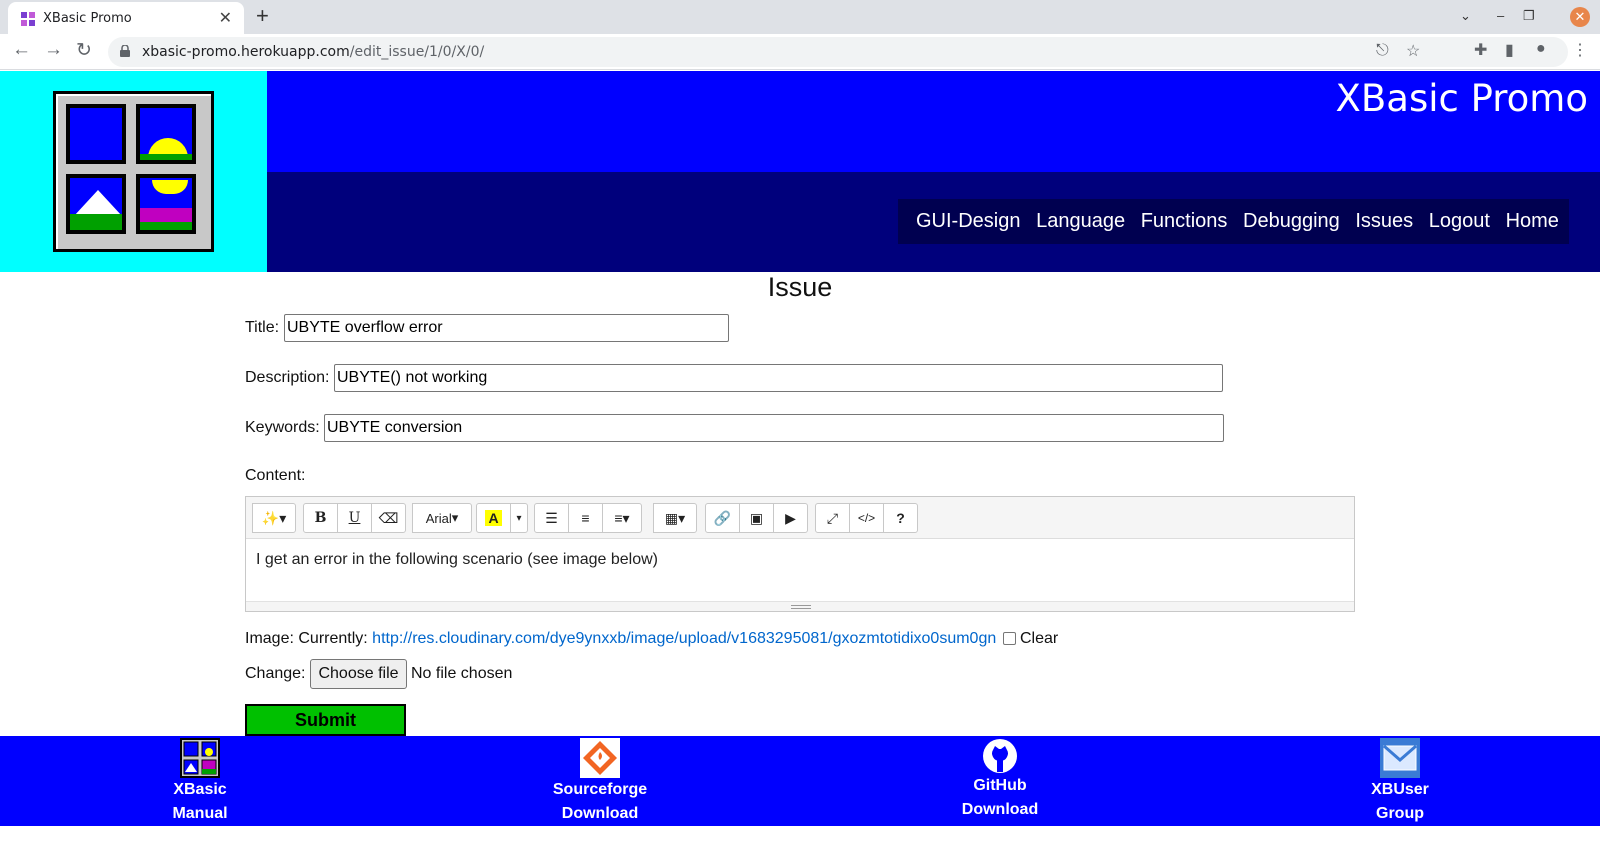  What do you see at coordinates (1480, 50) in the screenshot?
I see `extensions-icon: ✚` at bounding box center [1480, 50].